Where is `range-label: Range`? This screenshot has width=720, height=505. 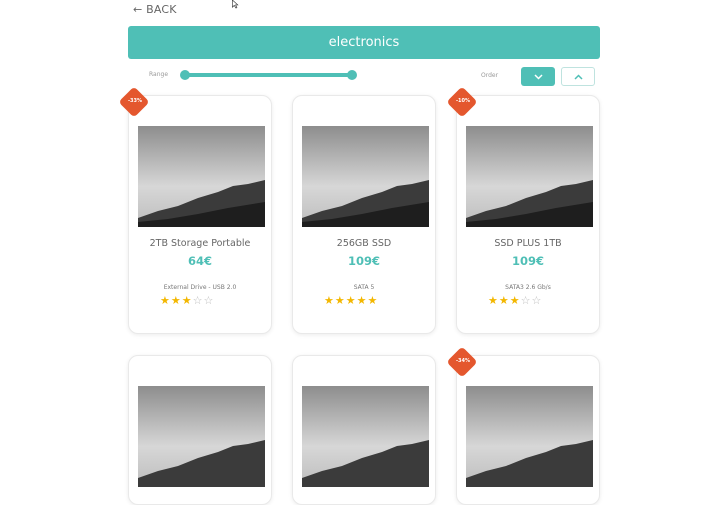
range-label: Range is located at coordinates (159, 74).